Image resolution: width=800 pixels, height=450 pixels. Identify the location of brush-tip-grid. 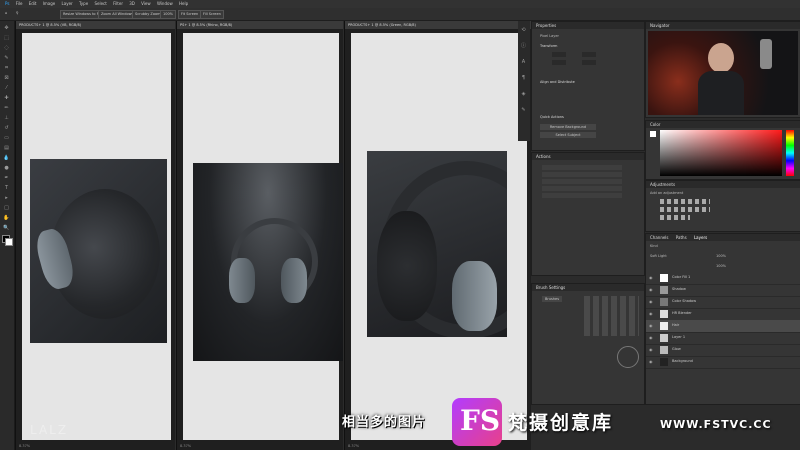
(611, 316).